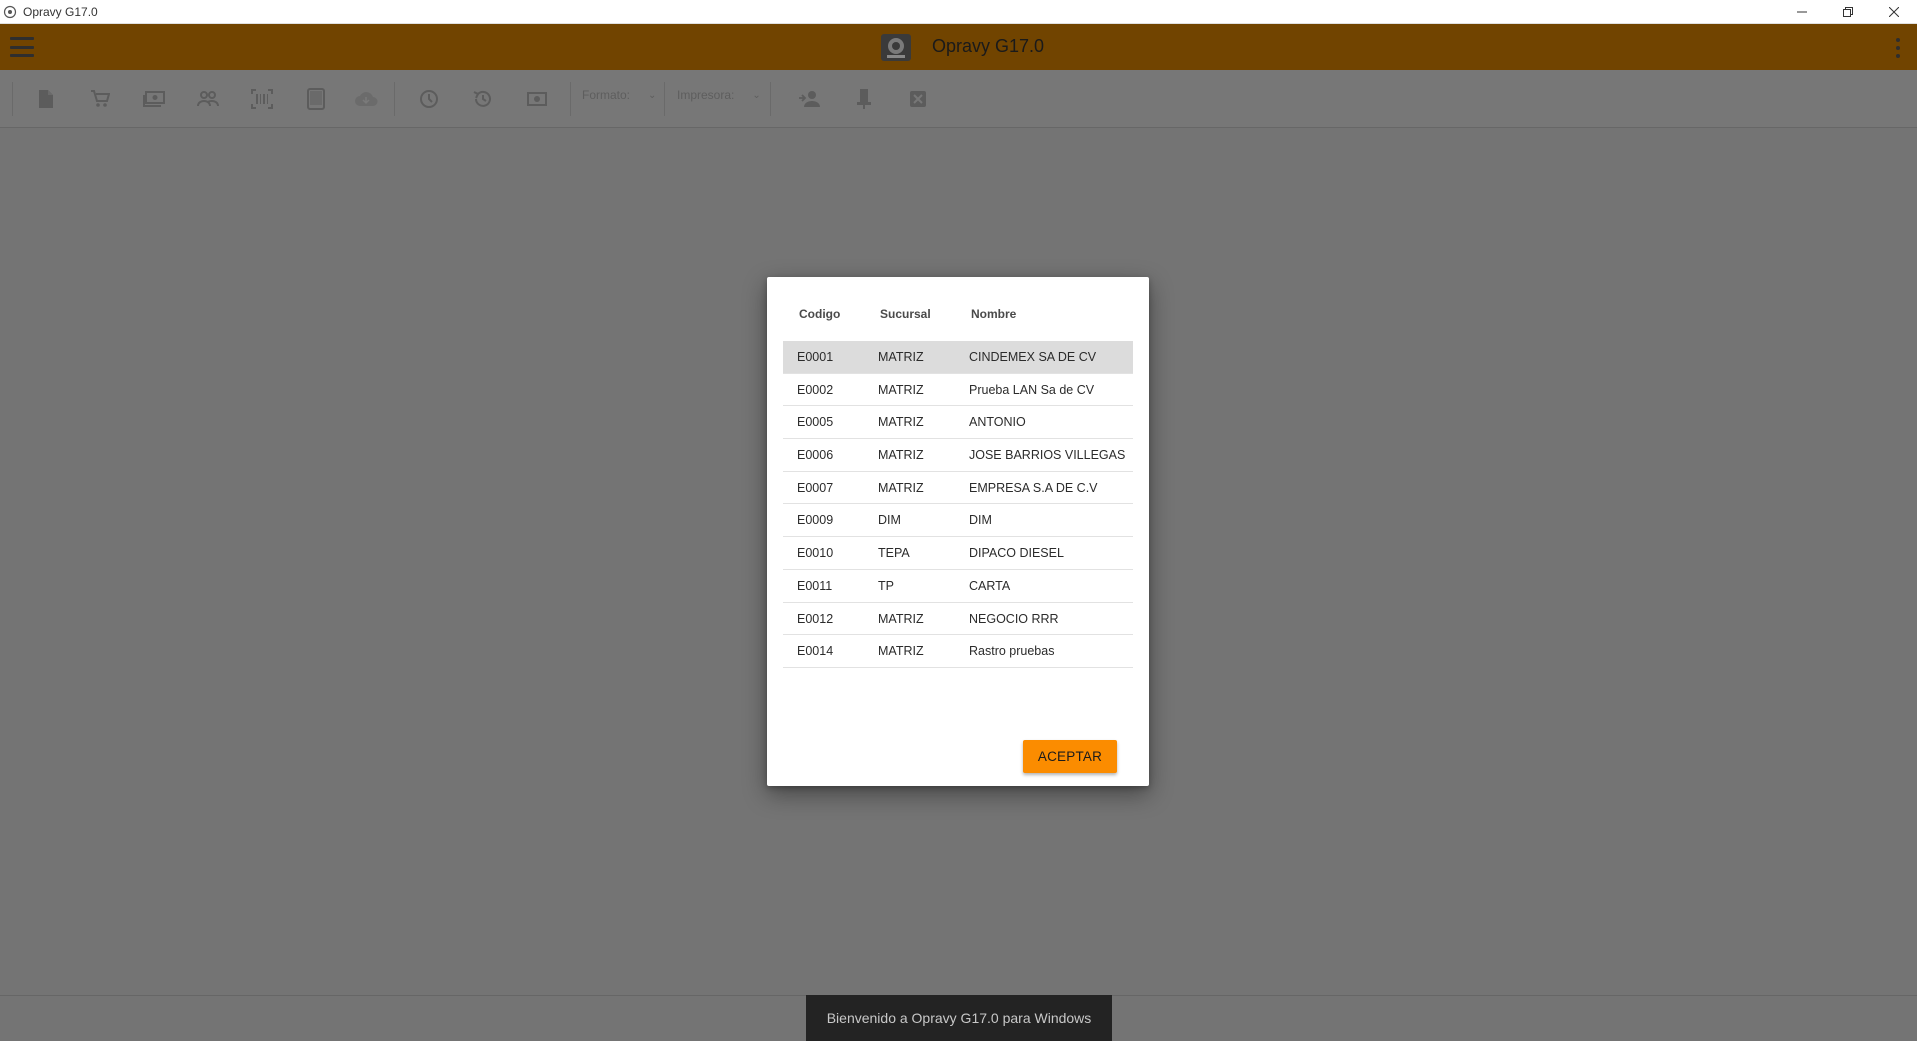  Describe the element at coordinates (958, 553) in the screenshot. I see `table-row: E0010 TEPA DIPACO DIESEL` at that location.